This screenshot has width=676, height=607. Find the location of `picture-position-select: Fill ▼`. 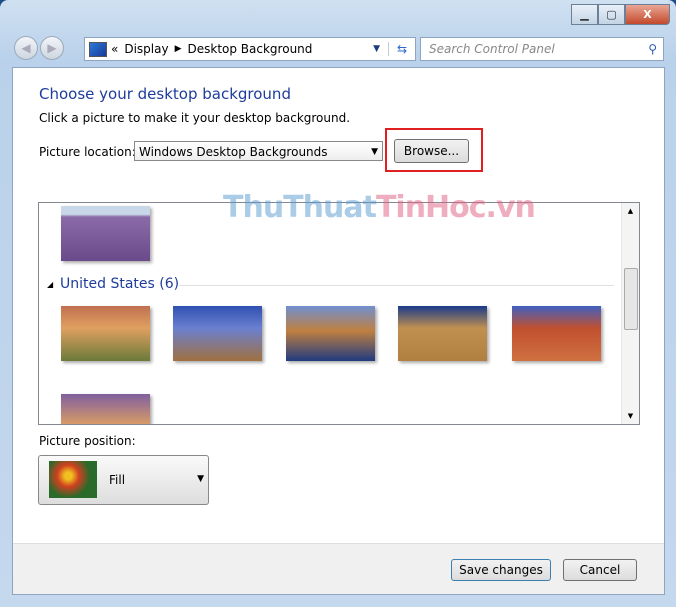

picture-position-select: Fill ▼ is located at coordinates (123, 480).